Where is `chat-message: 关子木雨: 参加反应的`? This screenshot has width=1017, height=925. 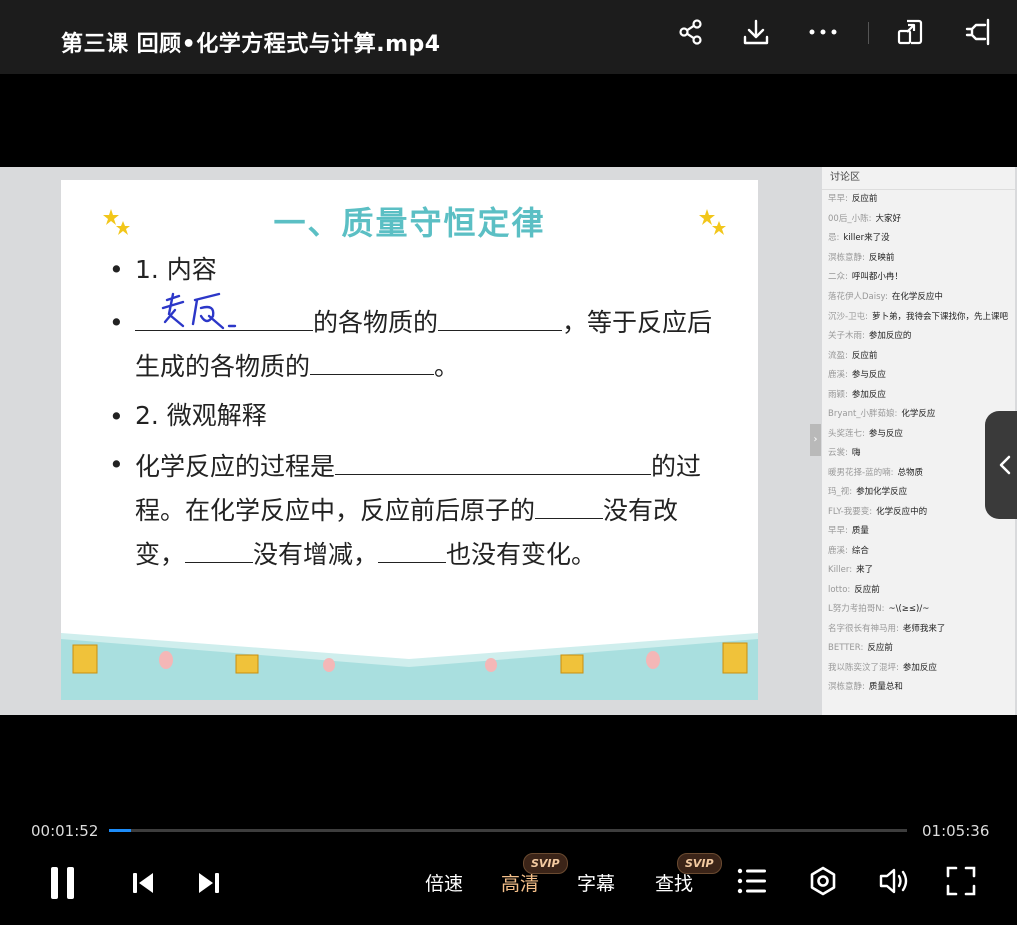 chat-message: 关子木雨: 参加反应的 is located at coordinates (918, 337).